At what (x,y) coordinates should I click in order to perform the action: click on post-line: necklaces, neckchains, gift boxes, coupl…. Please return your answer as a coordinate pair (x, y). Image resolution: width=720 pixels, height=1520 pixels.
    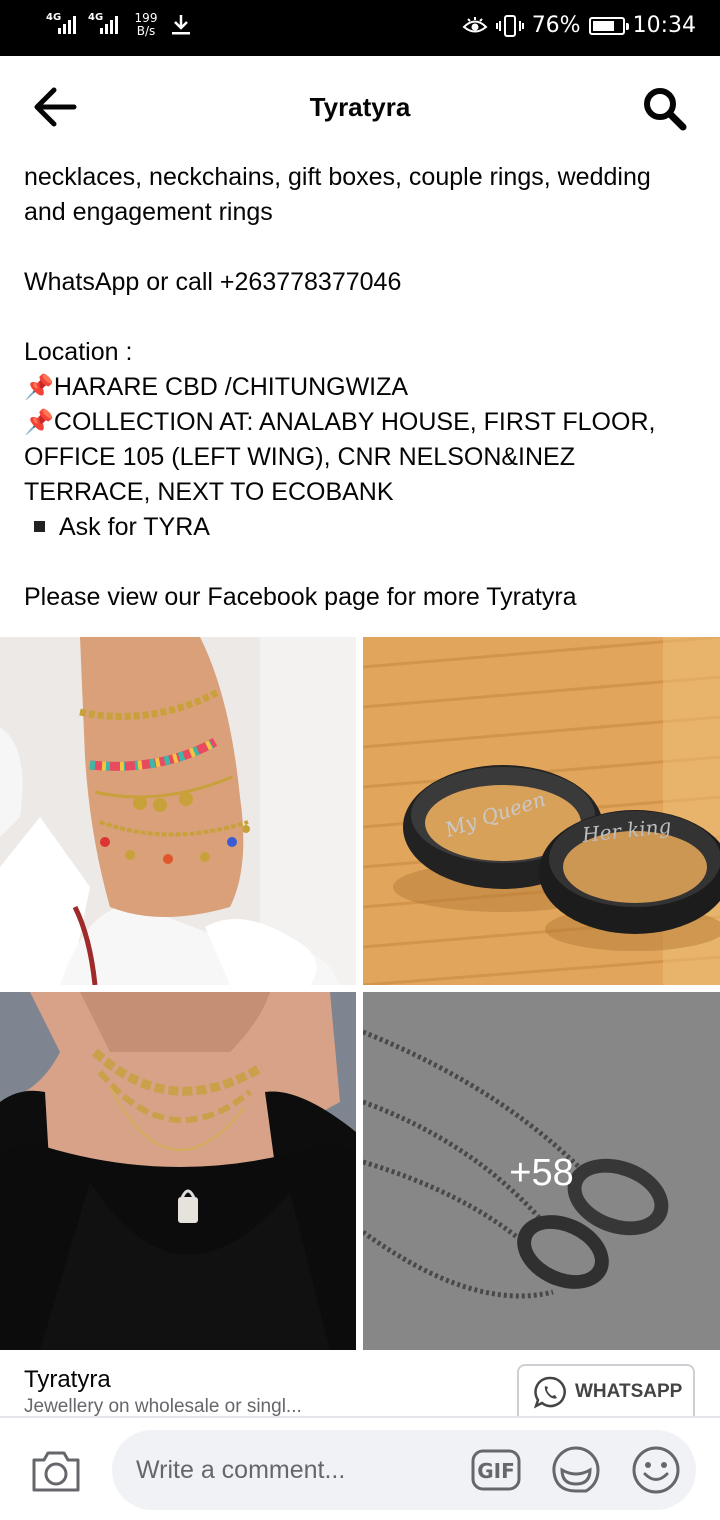
    Looking at the image, I should click on (337, 177).